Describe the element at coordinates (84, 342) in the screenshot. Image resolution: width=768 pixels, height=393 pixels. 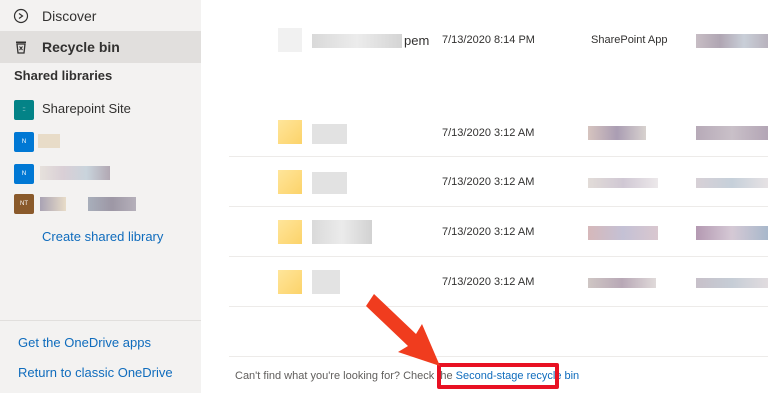
I see `get-onedrive-apps-link: Get the OneDrive apps` at that location.